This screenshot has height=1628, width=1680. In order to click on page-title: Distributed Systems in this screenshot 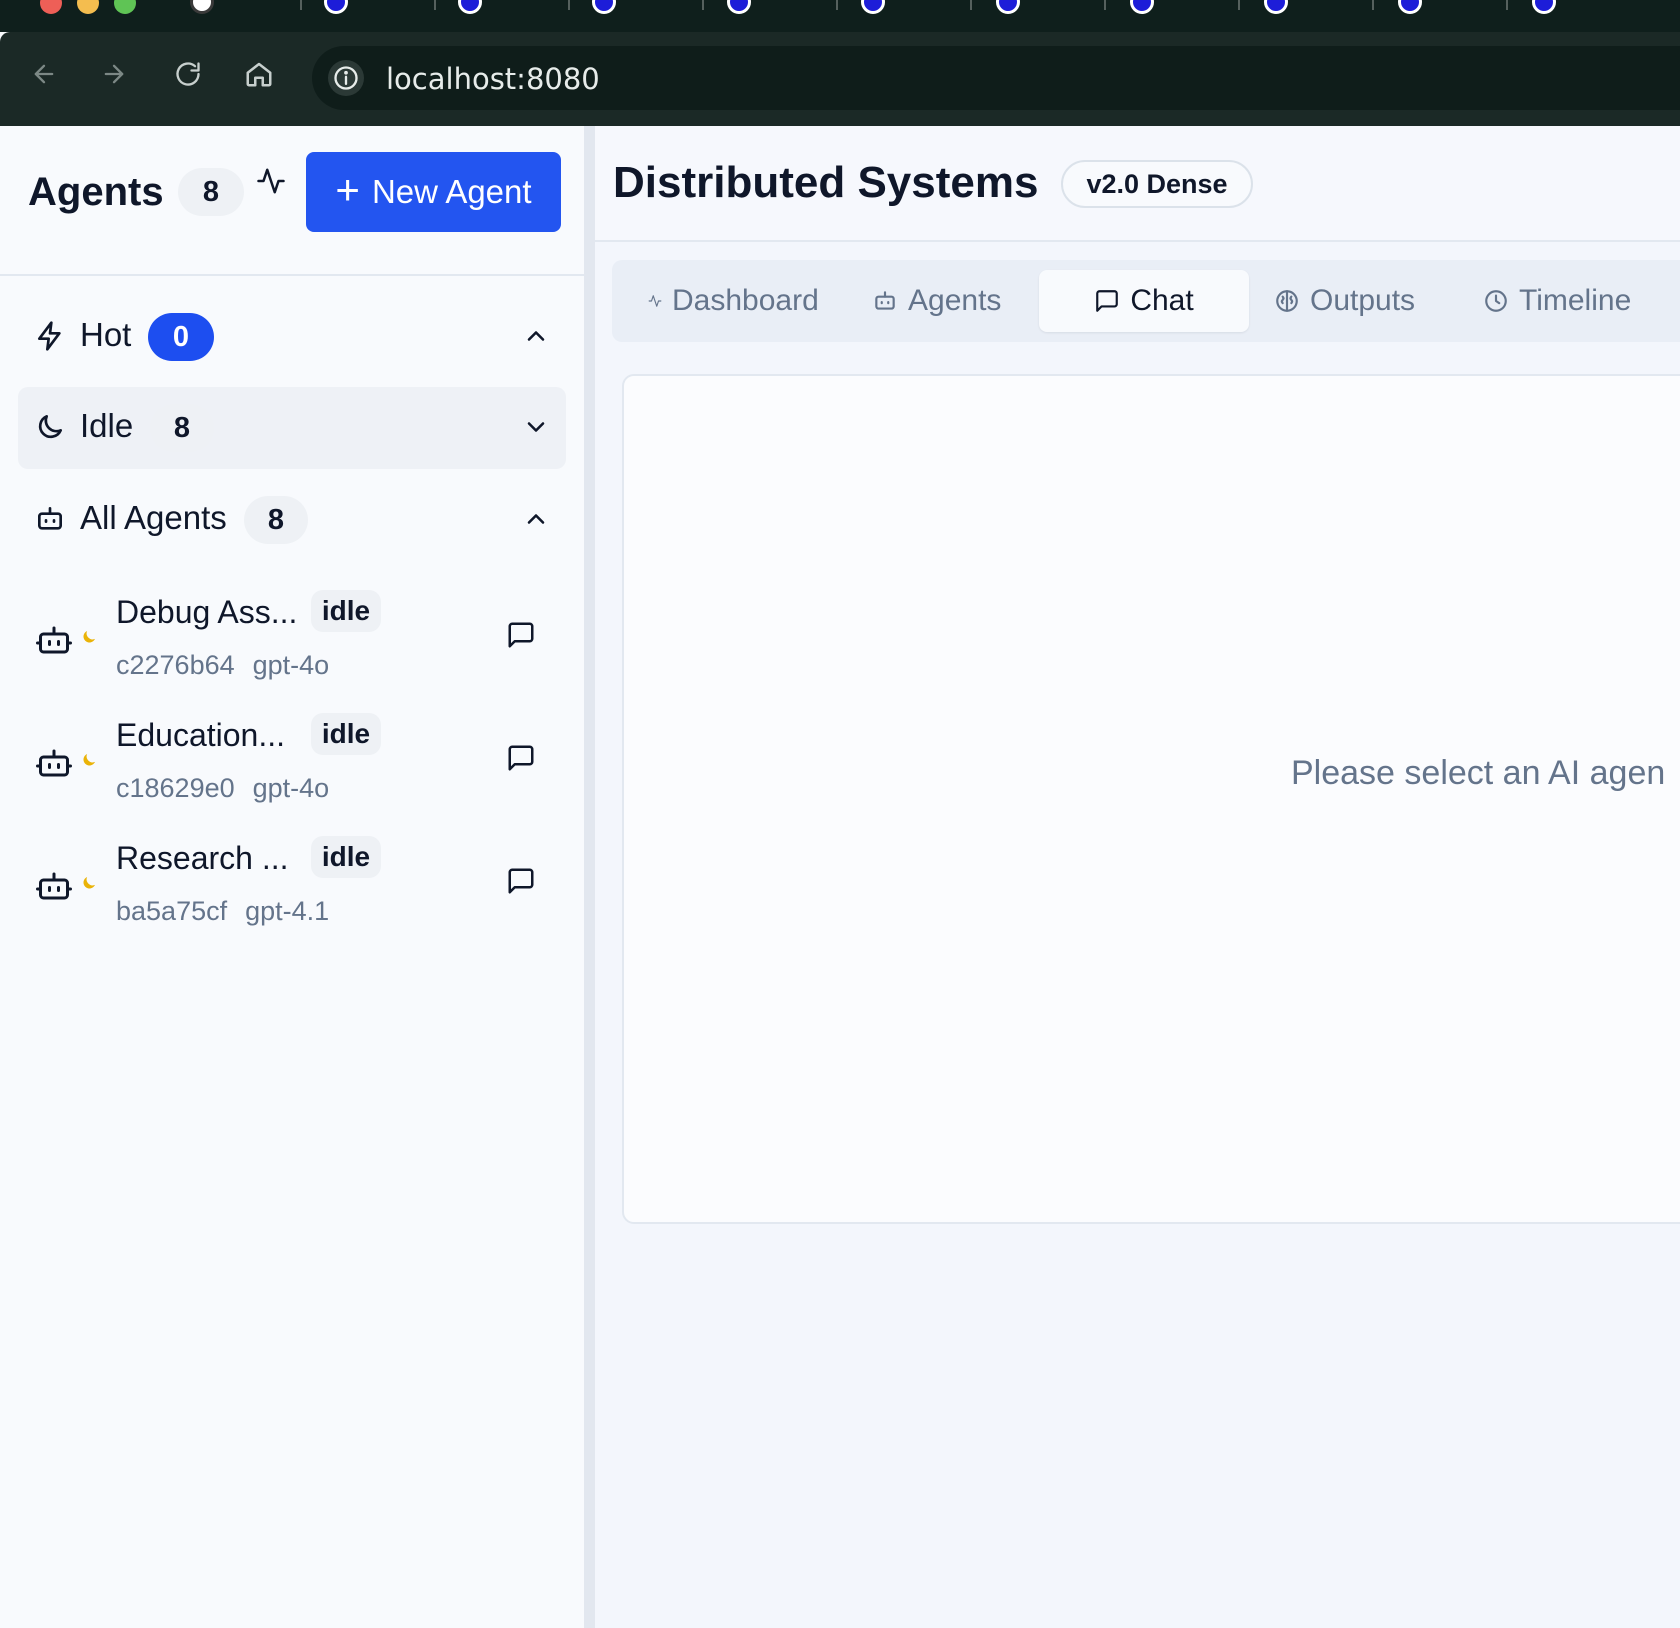, I will do `click(826, 182)`.